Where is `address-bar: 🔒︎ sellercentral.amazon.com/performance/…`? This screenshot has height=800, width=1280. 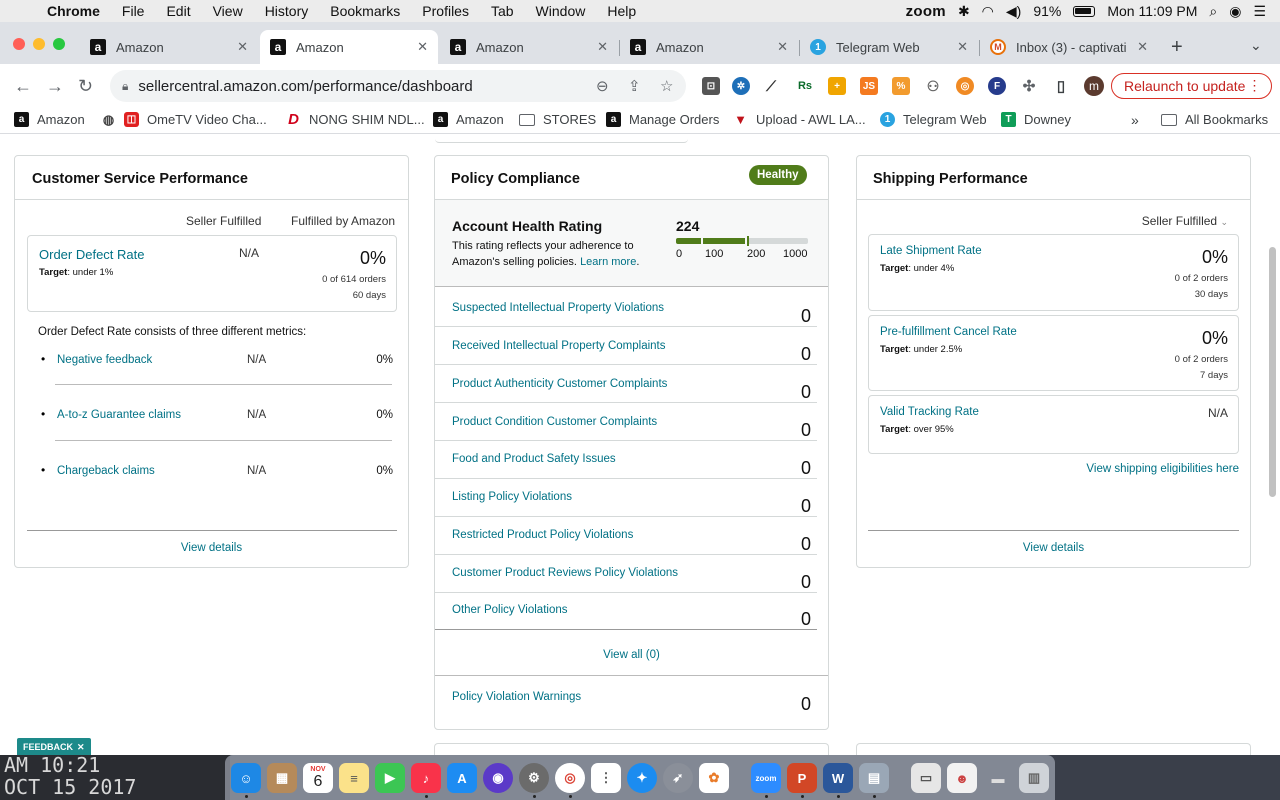
address-bar: 🔒︎ sellercentral.amazon.com/performance/… is located at coordinates (398, 86).